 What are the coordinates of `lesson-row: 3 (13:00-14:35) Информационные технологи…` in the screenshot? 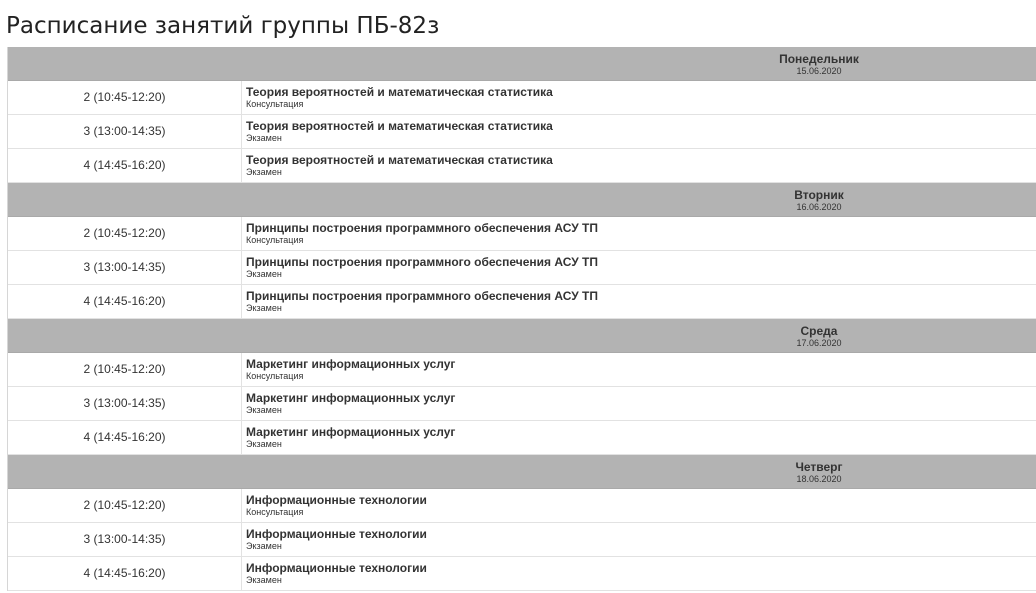 It's located at (522, 540).